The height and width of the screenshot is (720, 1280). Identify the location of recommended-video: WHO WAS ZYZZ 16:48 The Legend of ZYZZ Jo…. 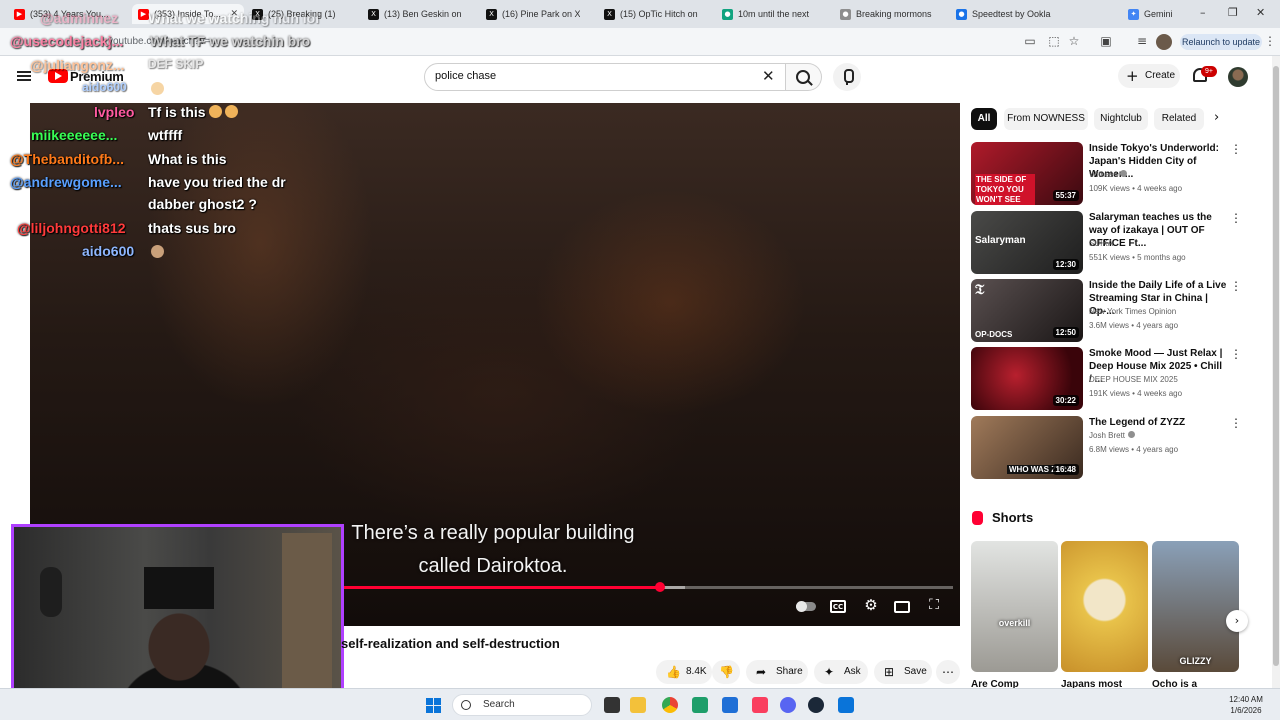
(1111, 448).